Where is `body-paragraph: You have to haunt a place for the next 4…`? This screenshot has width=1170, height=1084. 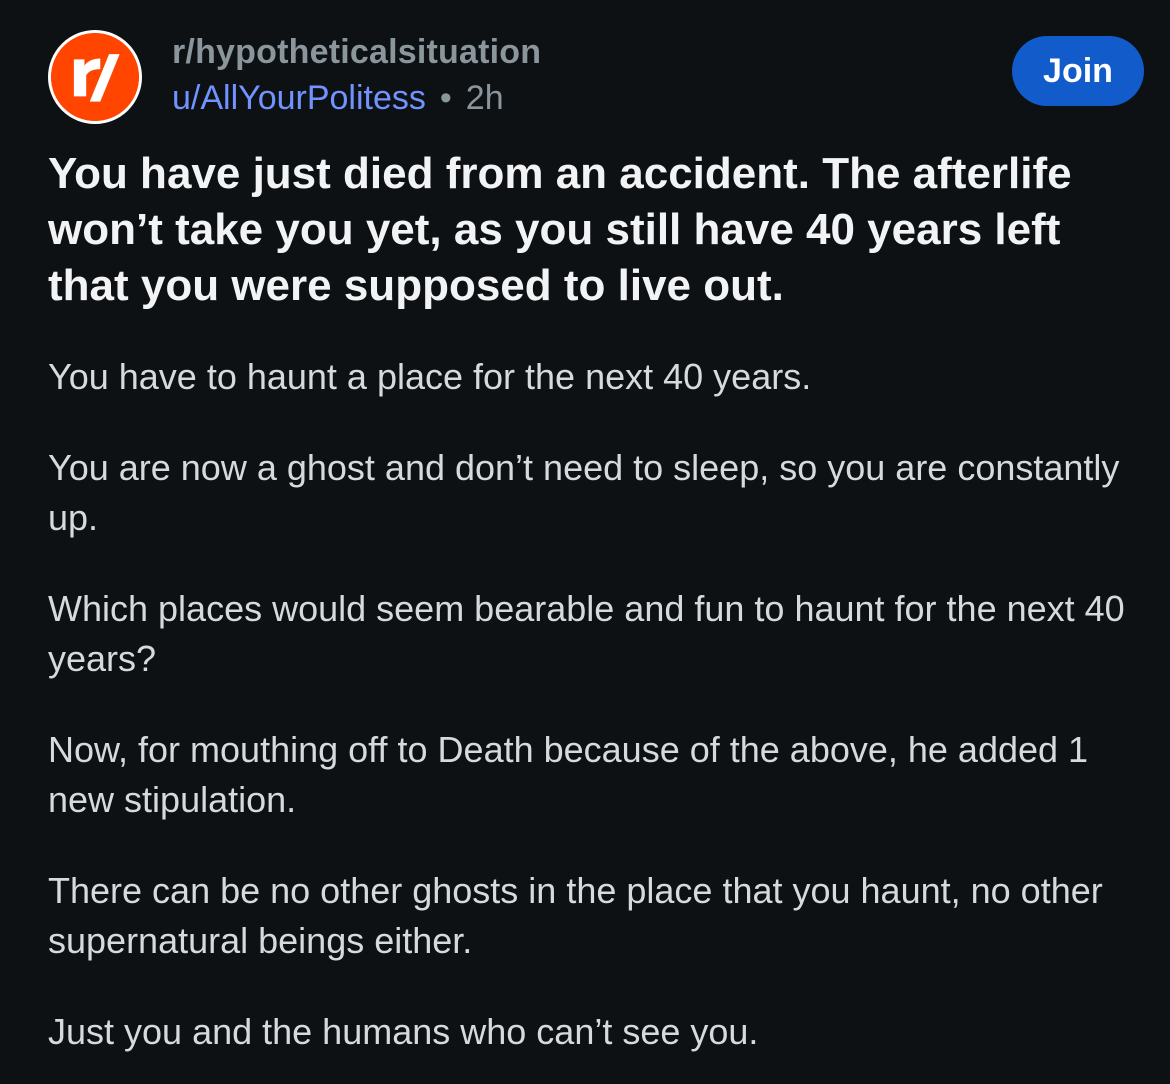 body-paragraph: You have to haunt a place for the next 4… is located at coordinates (430, 376).